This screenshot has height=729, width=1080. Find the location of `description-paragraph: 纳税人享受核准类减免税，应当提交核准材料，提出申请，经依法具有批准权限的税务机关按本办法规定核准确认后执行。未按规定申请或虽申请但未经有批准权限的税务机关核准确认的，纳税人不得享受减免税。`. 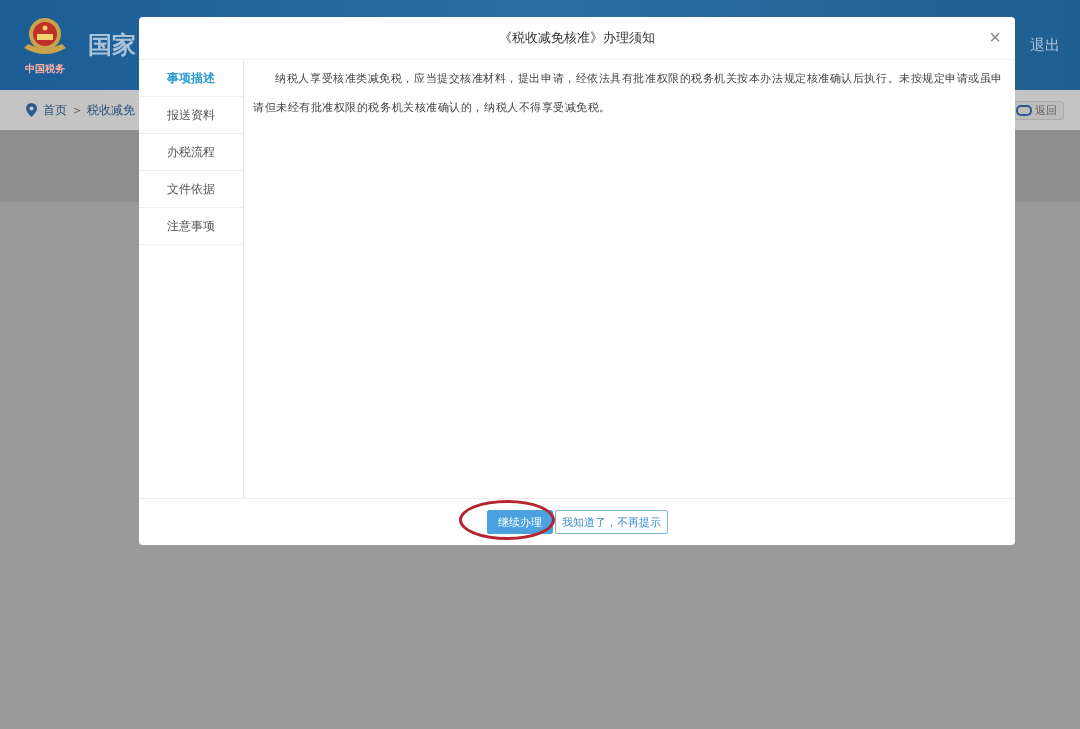

description-paragraph: 纳税人享受核准类减免税，应当提交核准材料，提出申请，经依法具有批准权限的税务机关按本办法规定核准确认后执行。未按规定申请或虽申请但未经有批准权限的税务机关核准确认的，纳税人不得享受减免税。 is located at coordinates (629, 93).